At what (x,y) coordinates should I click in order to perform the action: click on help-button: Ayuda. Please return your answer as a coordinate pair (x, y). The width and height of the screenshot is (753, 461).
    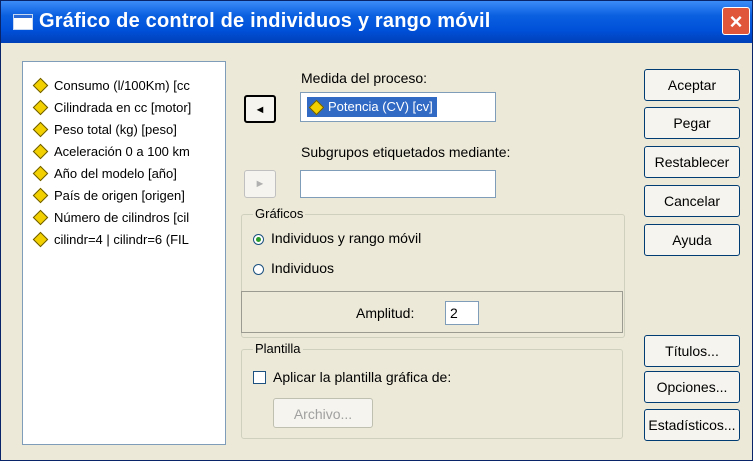
    Looking at the image, I should click on (692, 240).